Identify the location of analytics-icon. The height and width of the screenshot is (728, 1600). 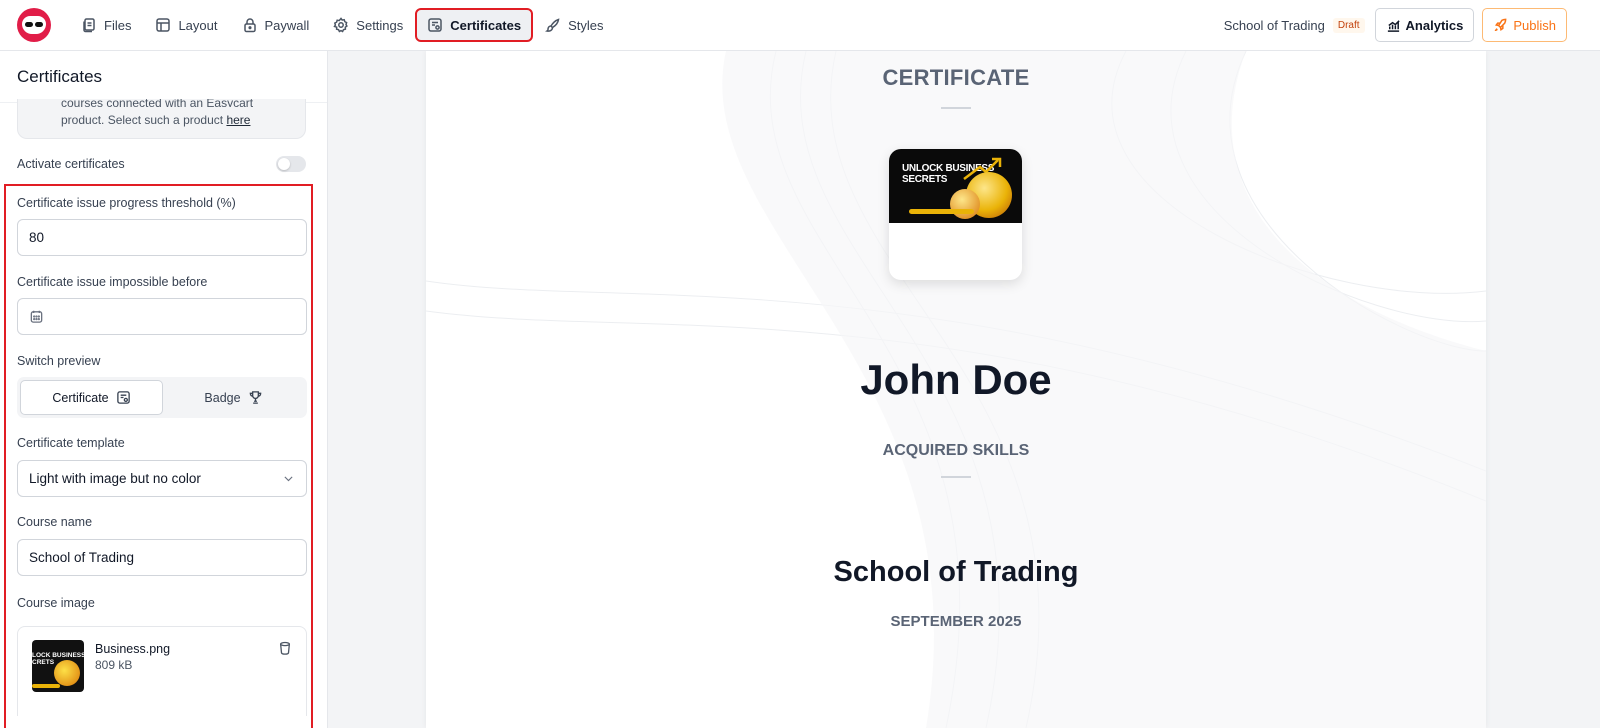
(1393, 25).